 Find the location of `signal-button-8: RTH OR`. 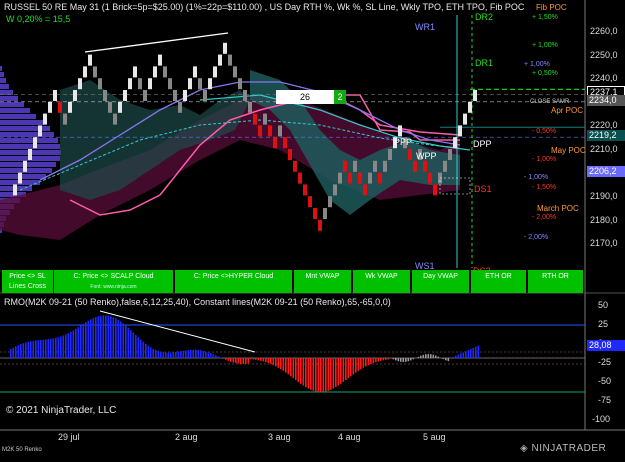

signal-button-8: RTH OR is located at coordinates (556, 281).